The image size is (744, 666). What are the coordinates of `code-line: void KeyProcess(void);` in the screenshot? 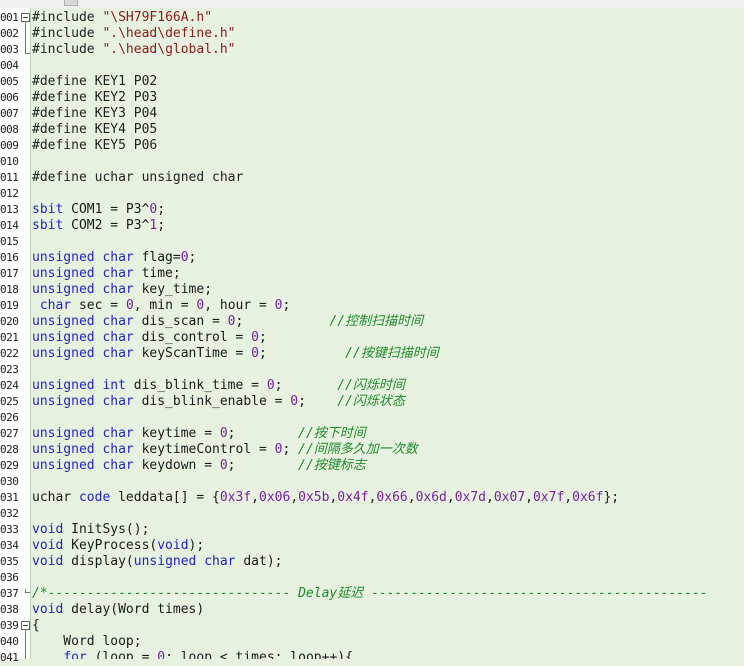 It's located at (118, 546).